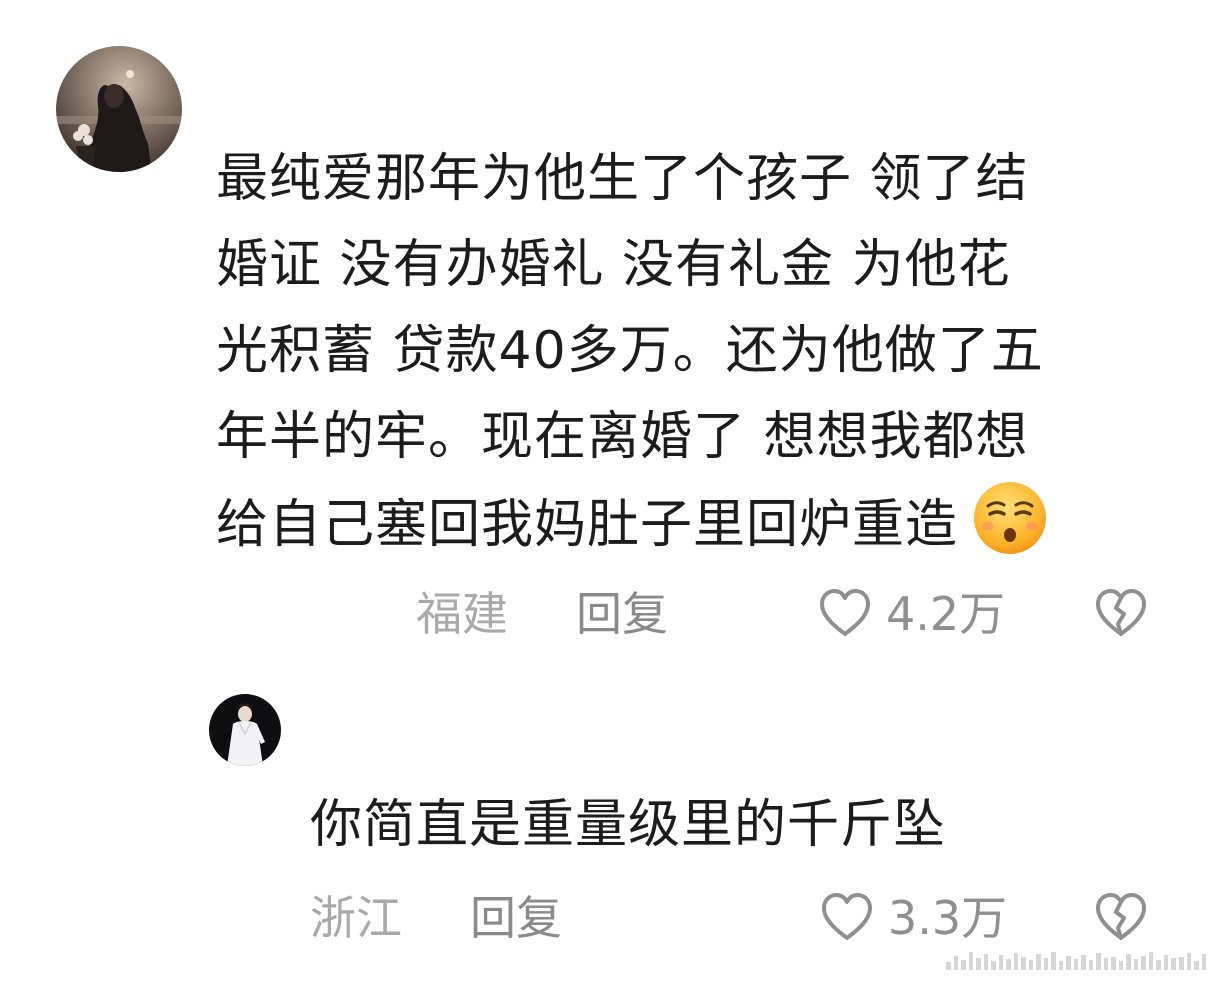 Image resolution: width=1216 pixels, height=984 pixels. What do you see at coordinates (613, 265) in the screenshot?
I see `comment-line: 婚证 没有办婚礼 没有礼金 为他花` at bounding box center [613, 265].